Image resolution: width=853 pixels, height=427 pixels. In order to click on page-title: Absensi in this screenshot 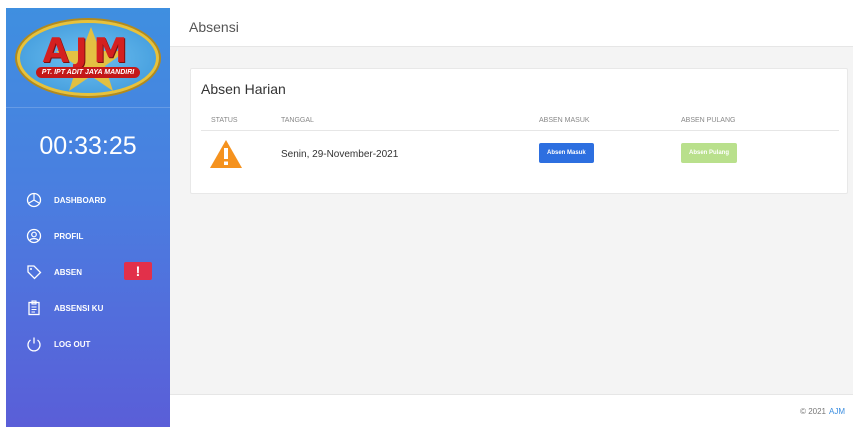, I will do `click(214, 27)`.